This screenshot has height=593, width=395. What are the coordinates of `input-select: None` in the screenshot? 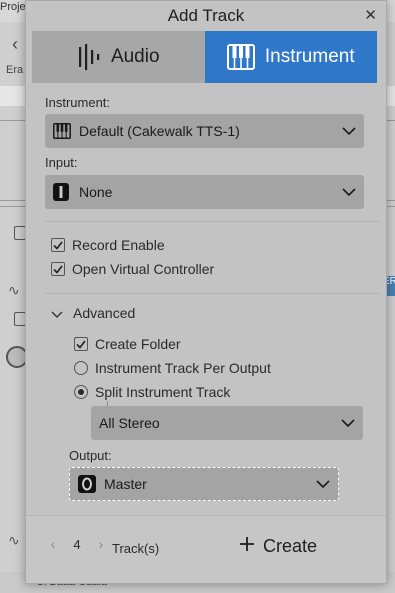 It's located at (204, 192).